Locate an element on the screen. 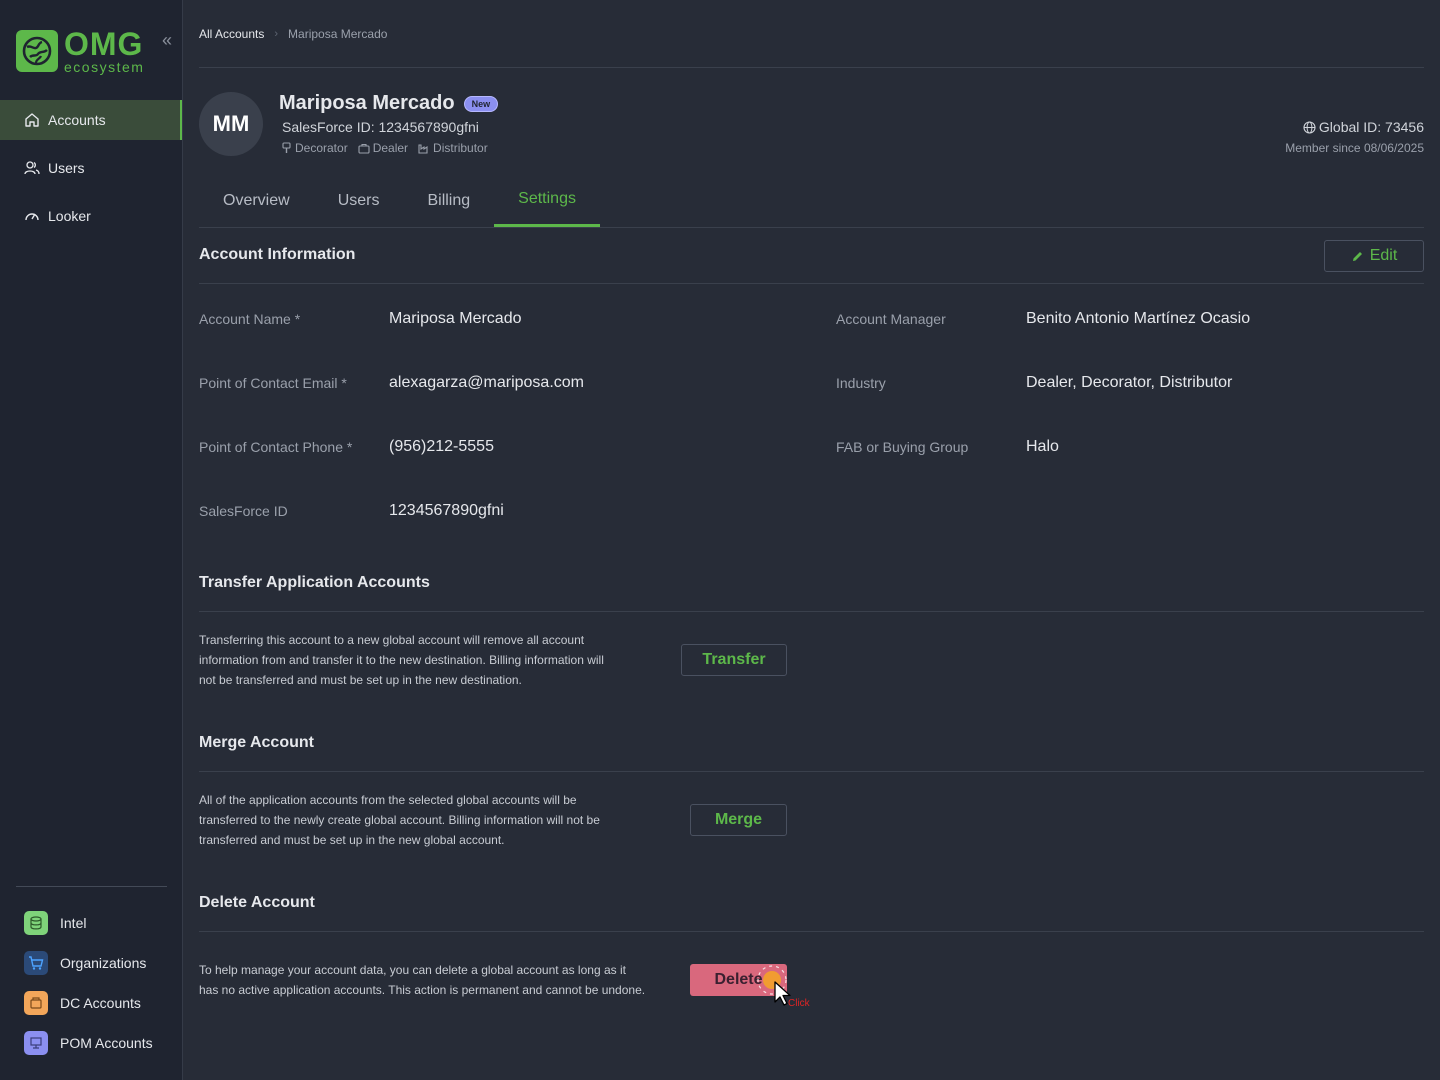 The image size is (1440, 1080). sidebar-item-accounts: Accounts is located at coordinates (91, 120).